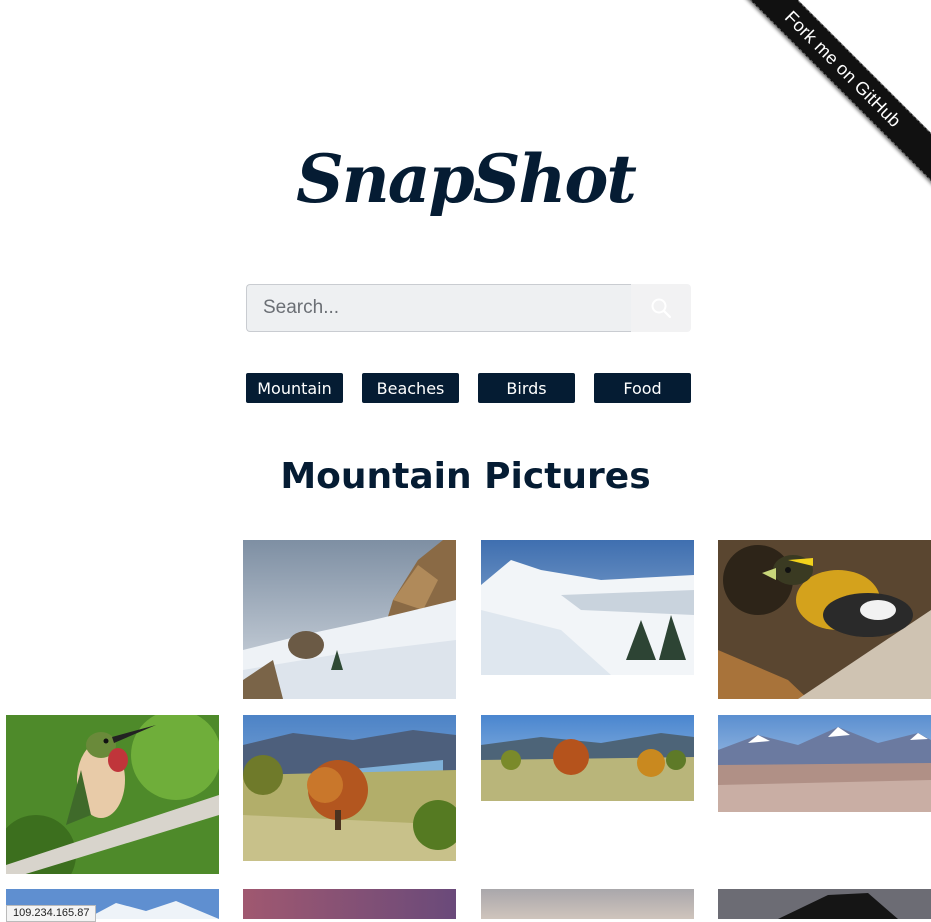  Describe the element at coordinates (824, 619) in the screenshot. I see `photo-evening-grosbeak-bird` at that location.